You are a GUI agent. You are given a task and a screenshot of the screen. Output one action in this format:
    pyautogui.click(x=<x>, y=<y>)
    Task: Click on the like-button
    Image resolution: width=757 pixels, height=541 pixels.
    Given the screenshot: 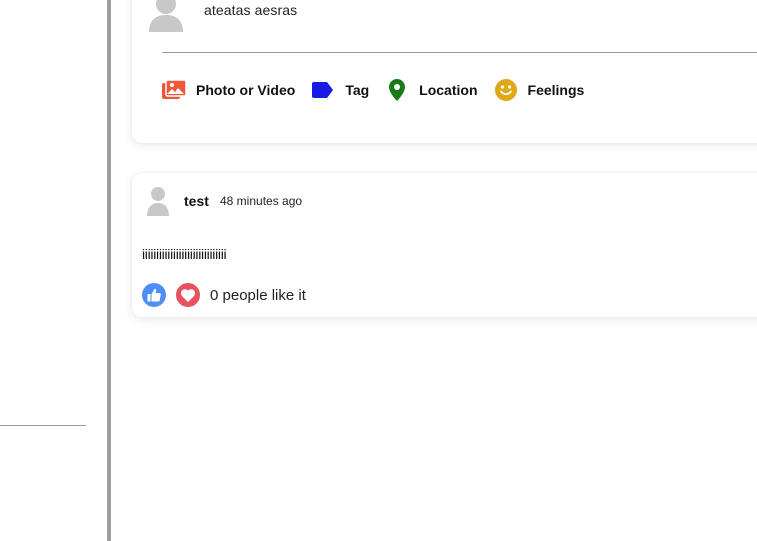 What is the action you would take?
    pyautogui.click(x=154, y=295)
    